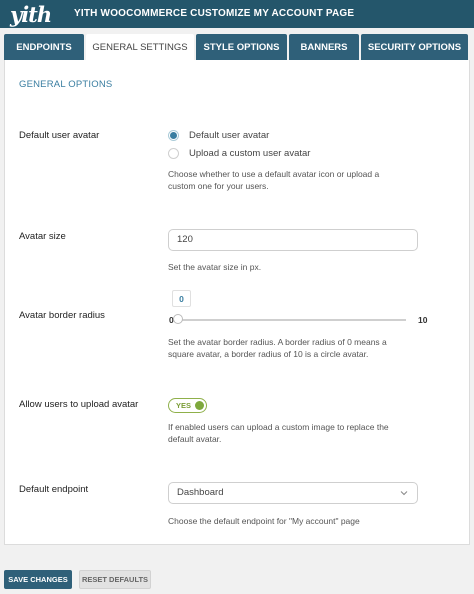 Image resolution: width=474 pixels, height=594 pixels. Describe the element at coordinates (79, 404) in the screenshot. I see `allow-upload-label: Allow users to upload avatar` at that location.